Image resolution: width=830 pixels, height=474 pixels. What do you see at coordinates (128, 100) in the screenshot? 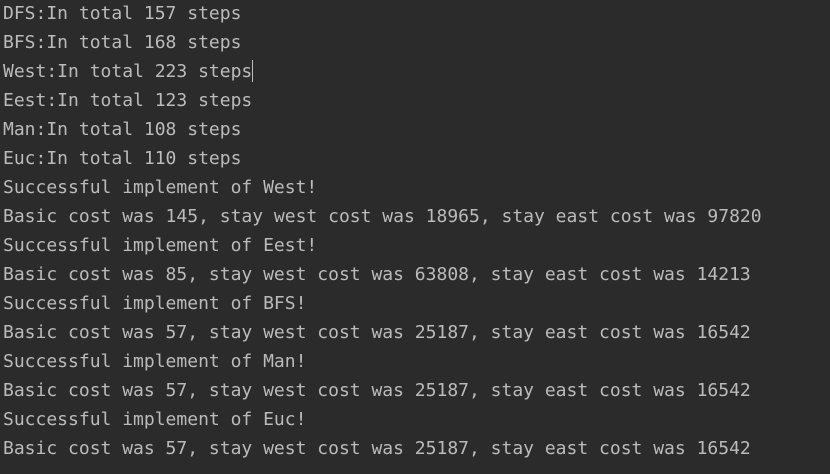
I see `console-line-text: Eest:In total 123 steps` at bounding box center [128, 100].